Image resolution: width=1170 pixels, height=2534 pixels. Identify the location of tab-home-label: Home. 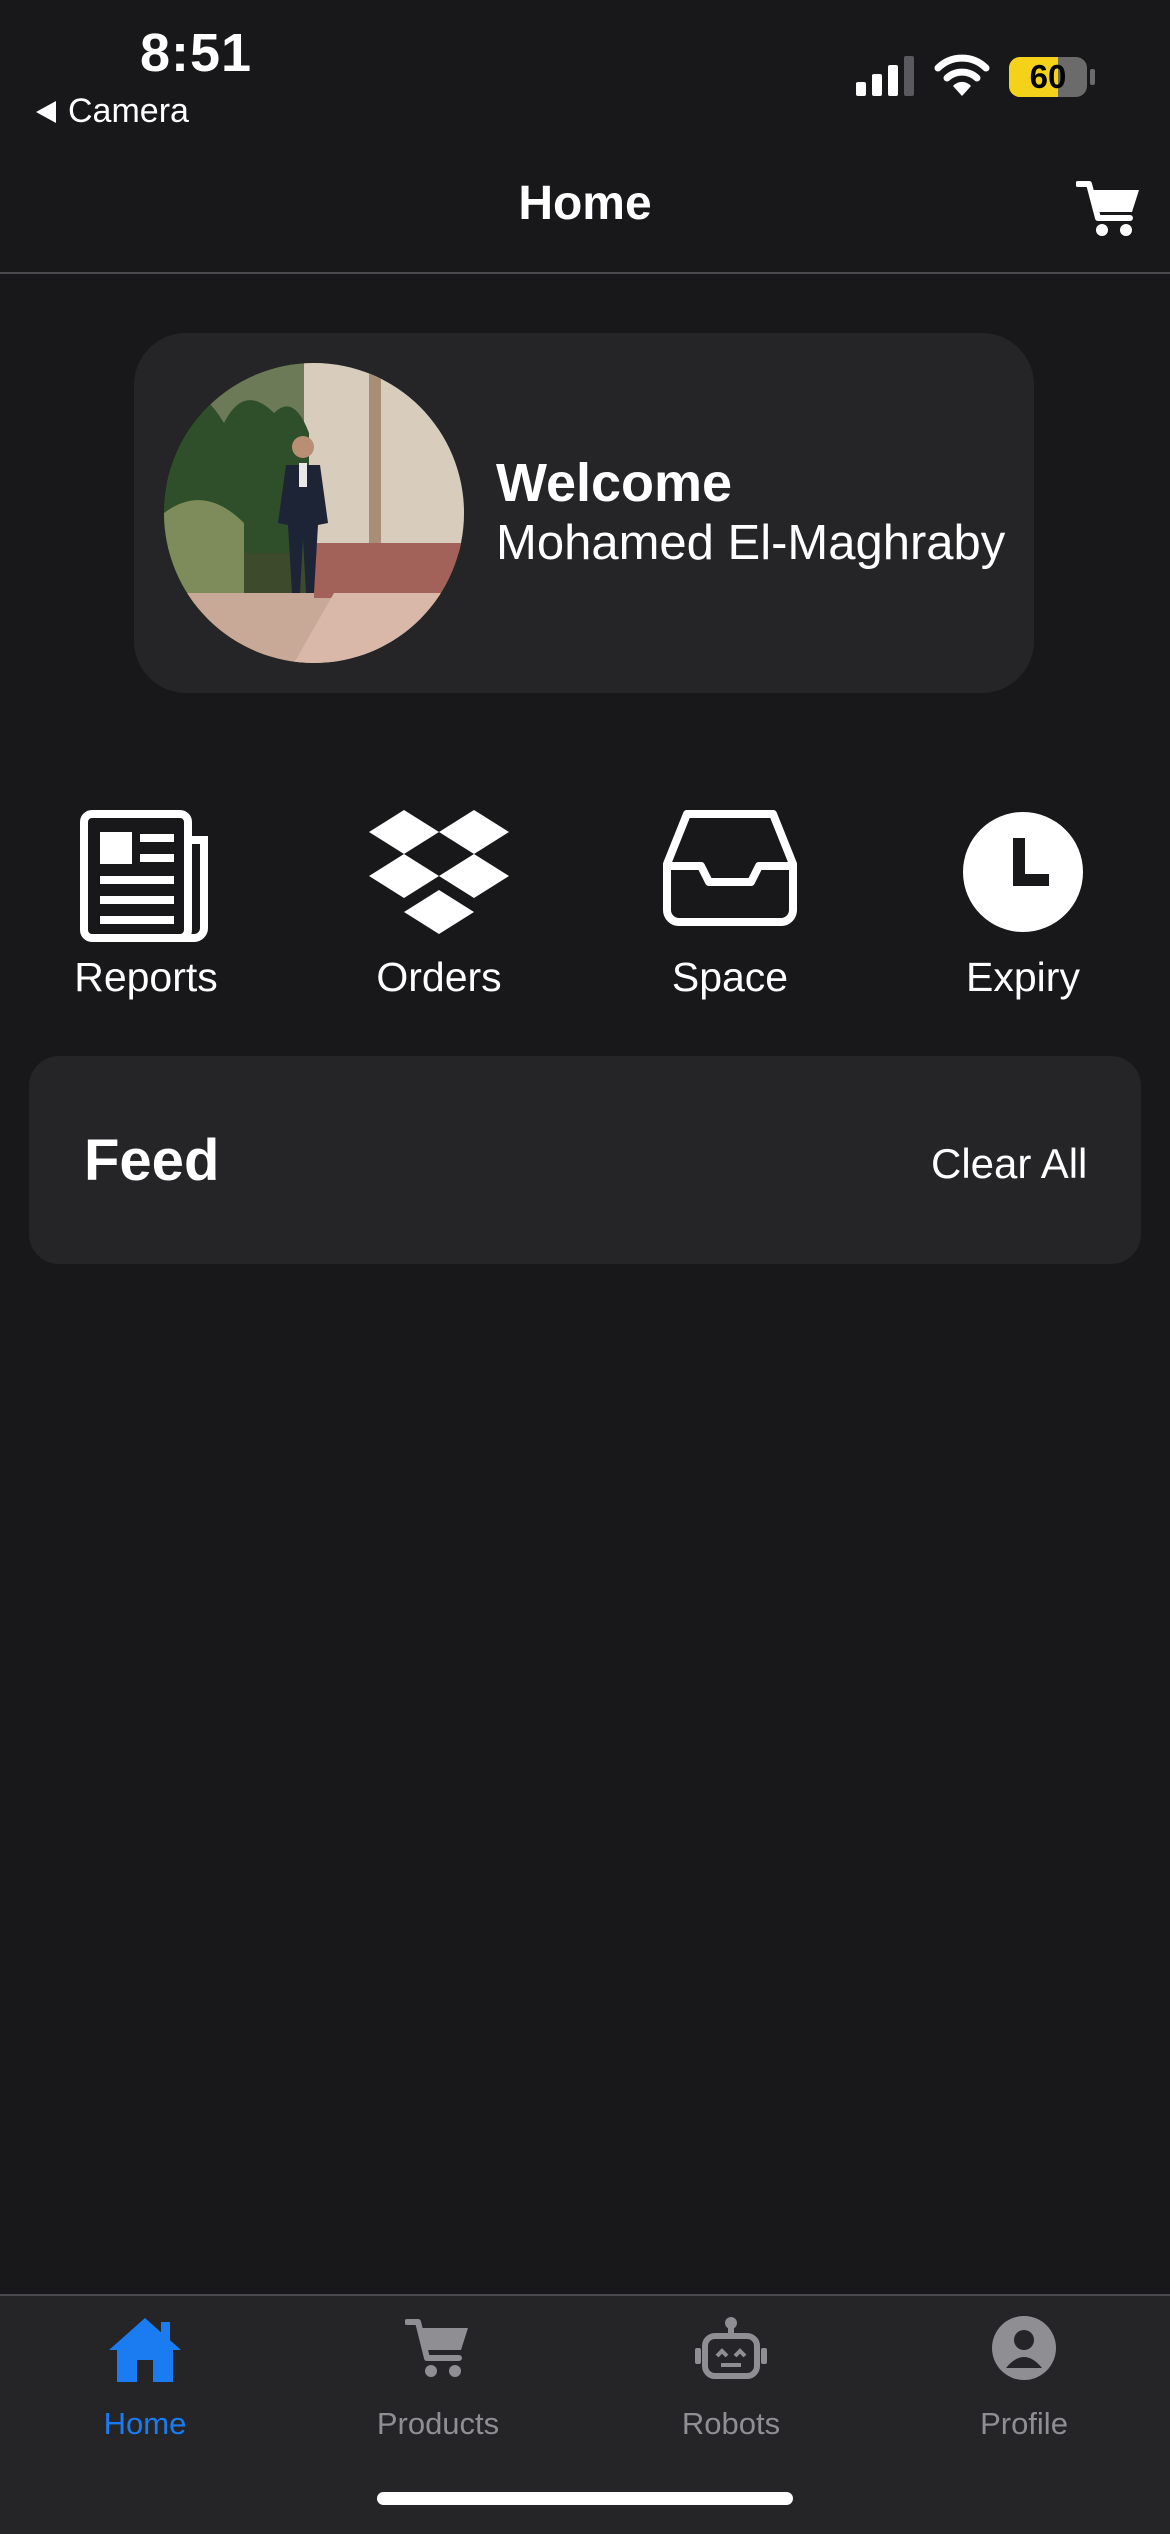
(145, 2423).